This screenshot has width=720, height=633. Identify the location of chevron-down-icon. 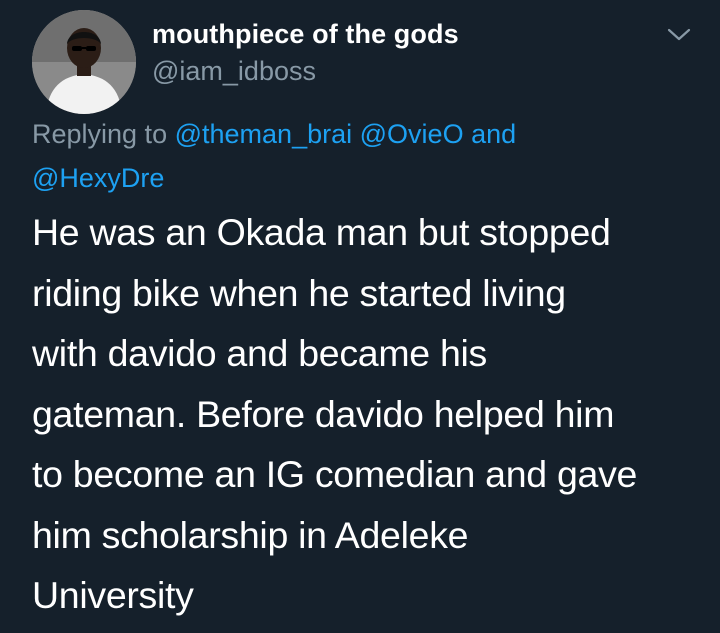
(679, 34).